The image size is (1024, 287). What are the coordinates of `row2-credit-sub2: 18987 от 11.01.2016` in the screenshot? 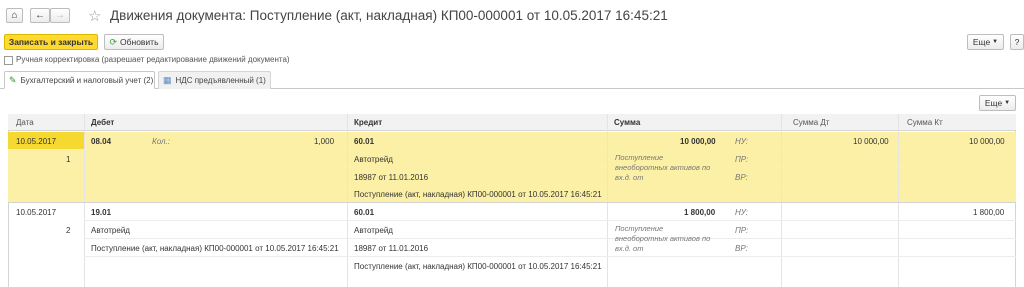 It's located at (391, 248).